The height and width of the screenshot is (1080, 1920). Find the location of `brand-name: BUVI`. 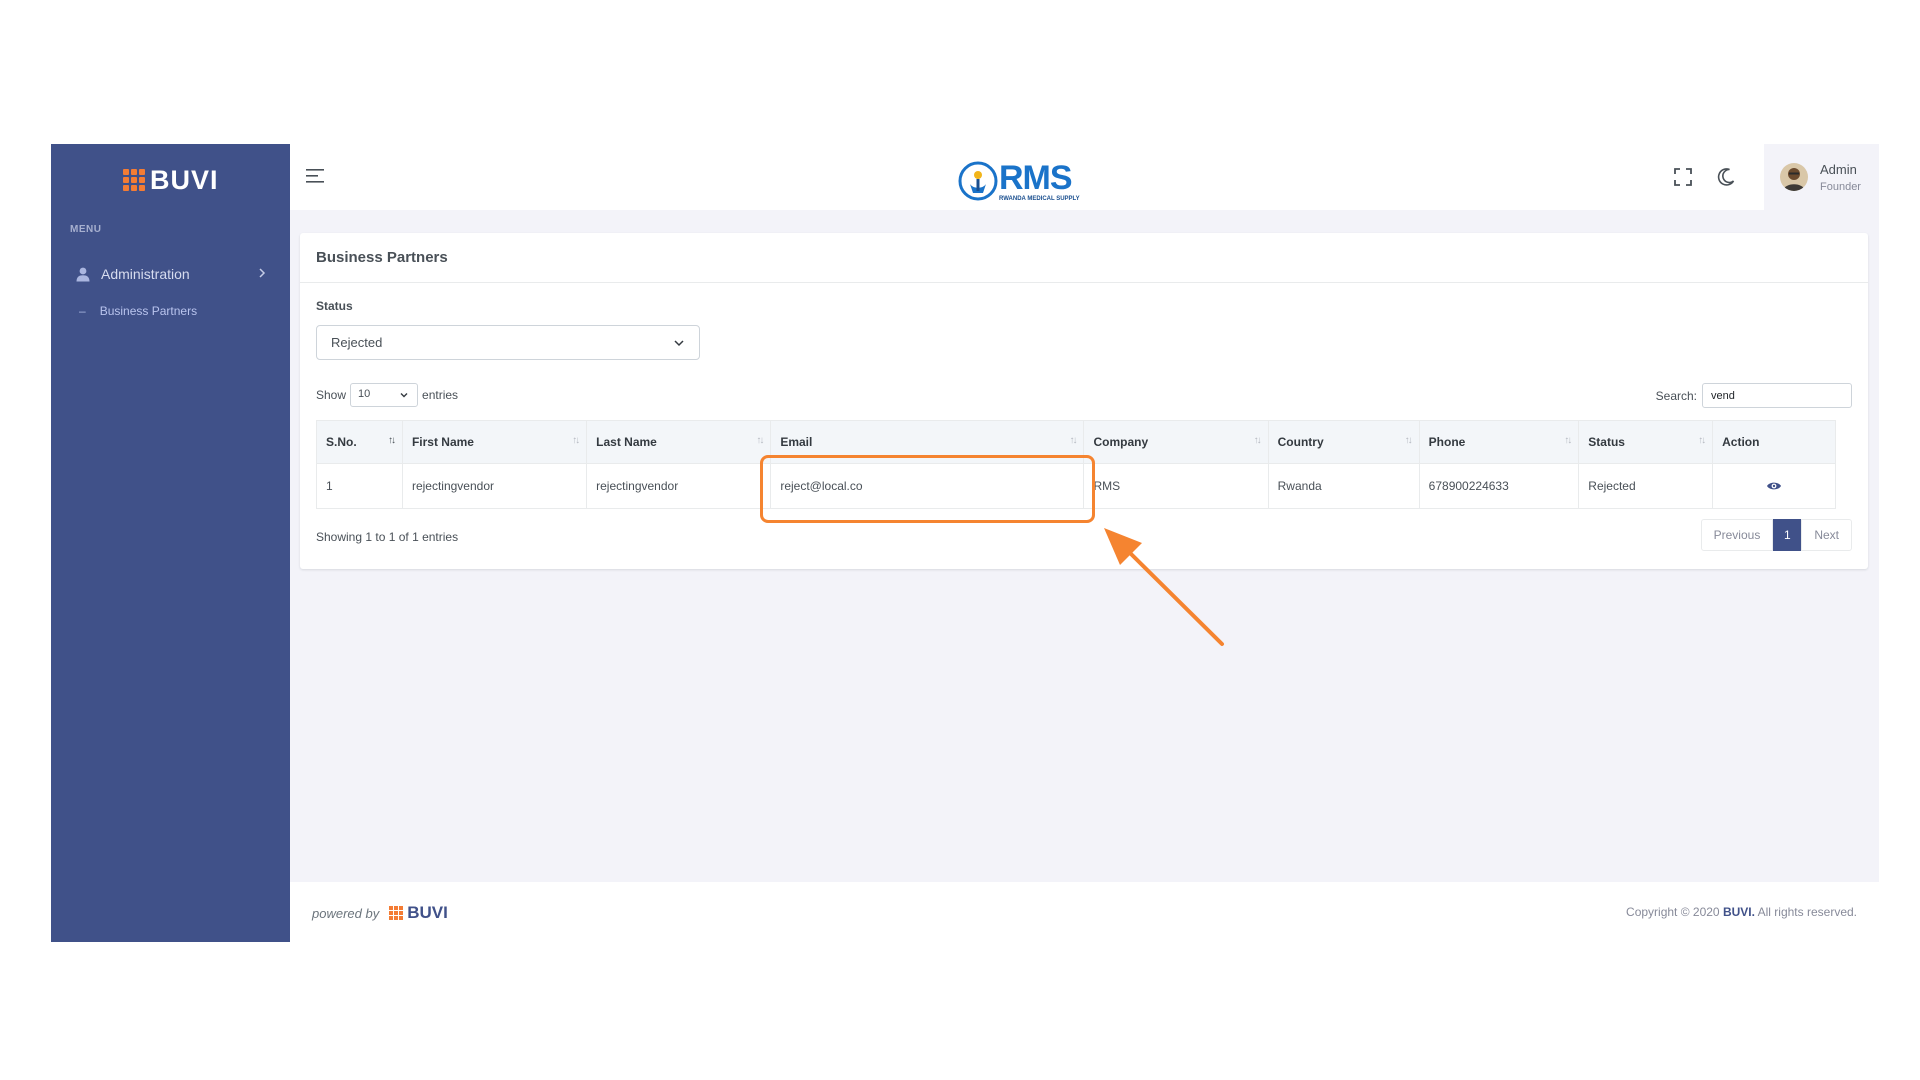

brand-name: BUVI is located at coordinates (184, 179).